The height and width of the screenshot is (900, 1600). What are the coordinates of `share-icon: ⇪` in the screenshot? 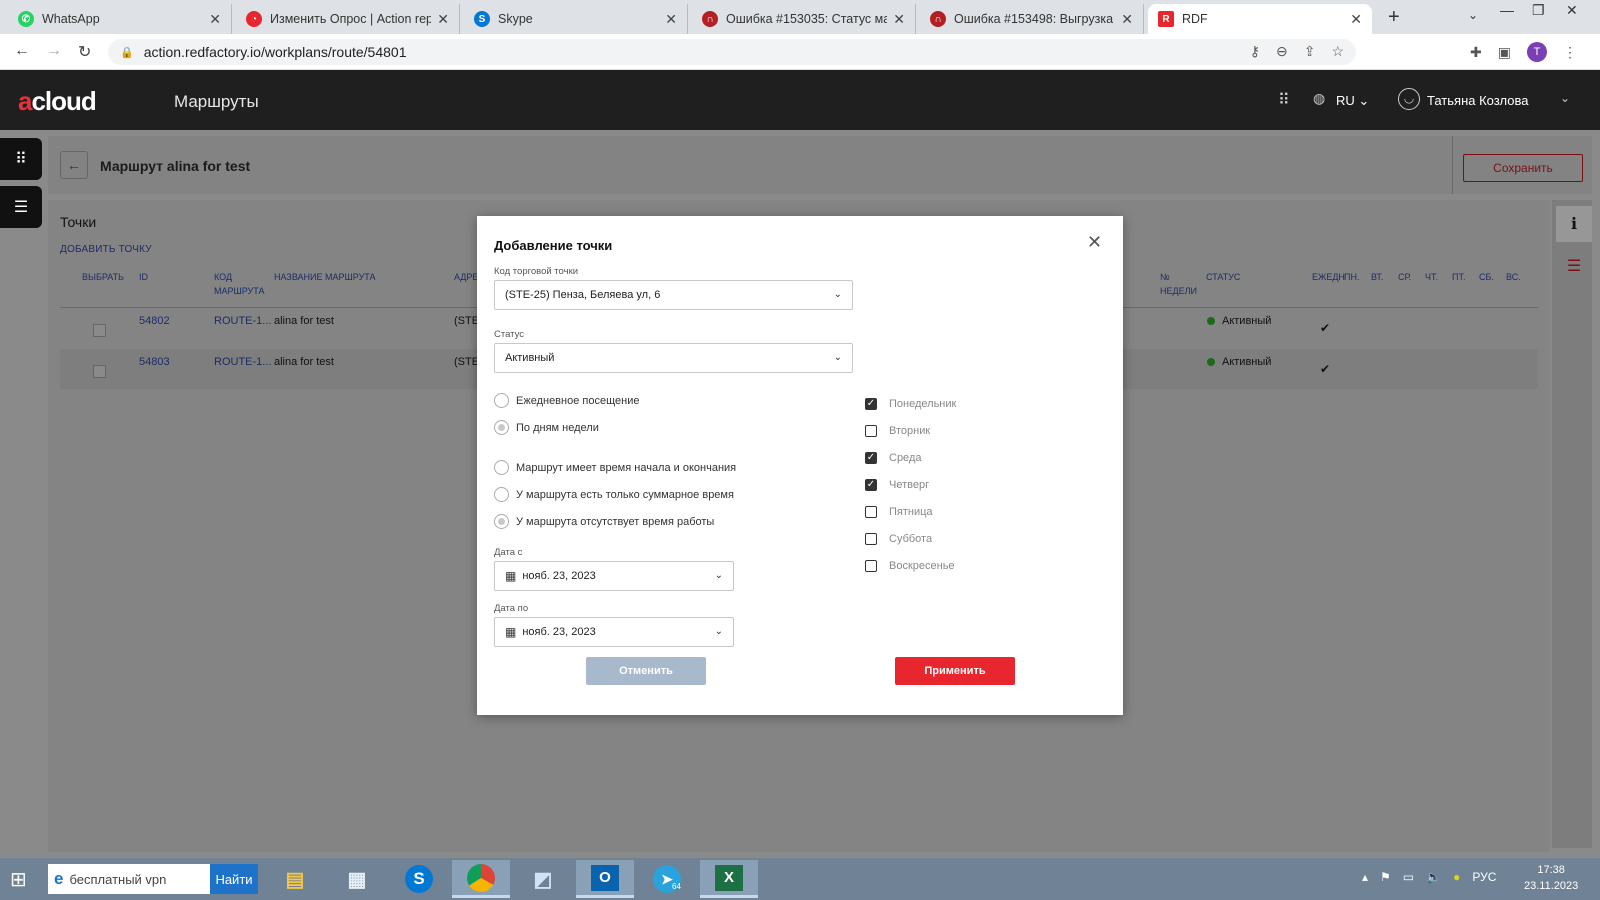 It's located at (1310, 51).